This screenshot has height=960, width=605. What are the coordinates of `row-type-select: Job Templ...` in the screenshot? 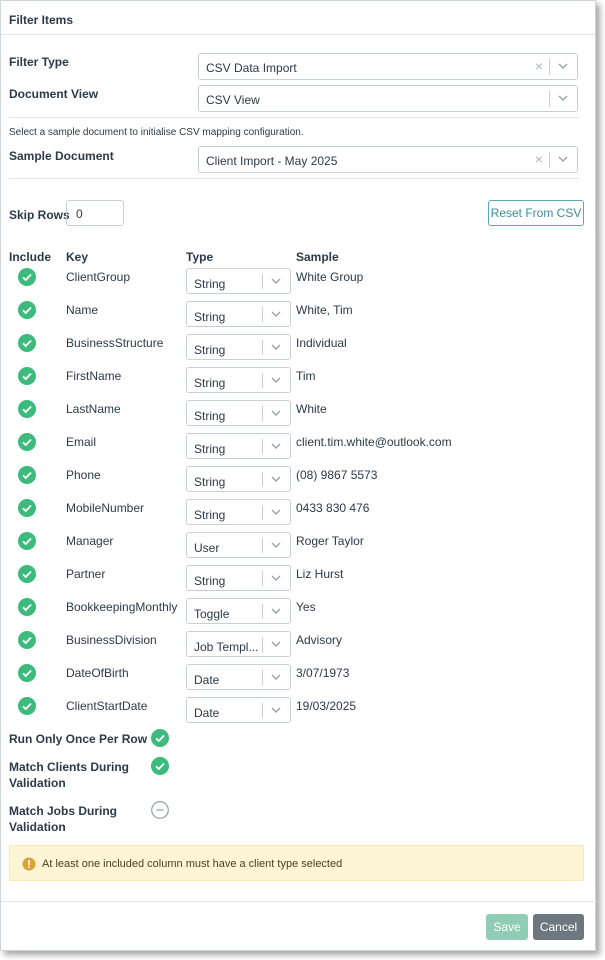 It's located at (238, 644).